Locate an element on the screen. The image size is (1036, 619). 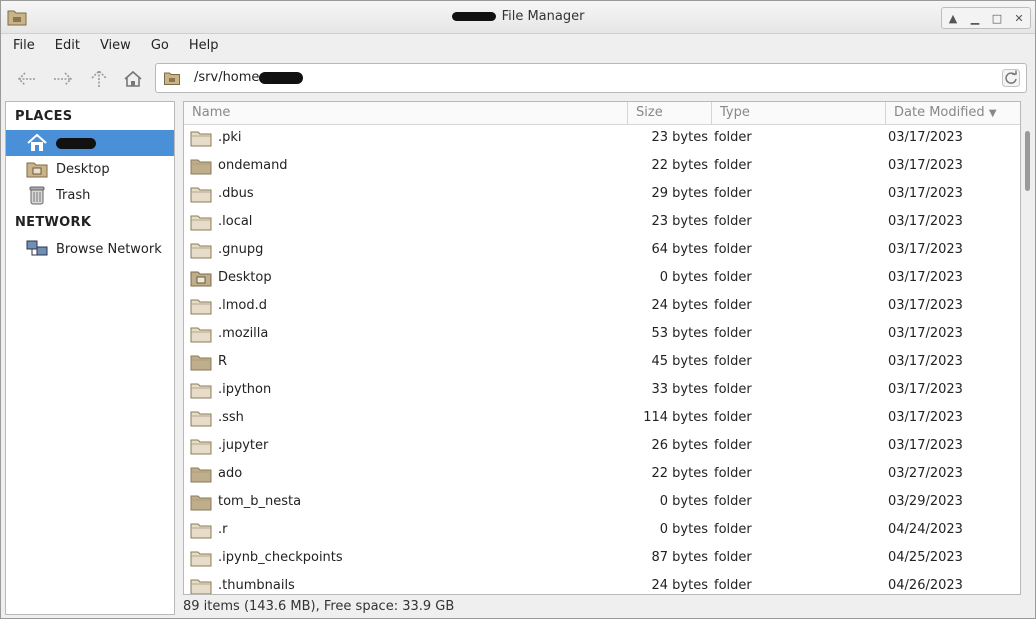
minimize-icon: ▁ is located at coordinates (975, 18).